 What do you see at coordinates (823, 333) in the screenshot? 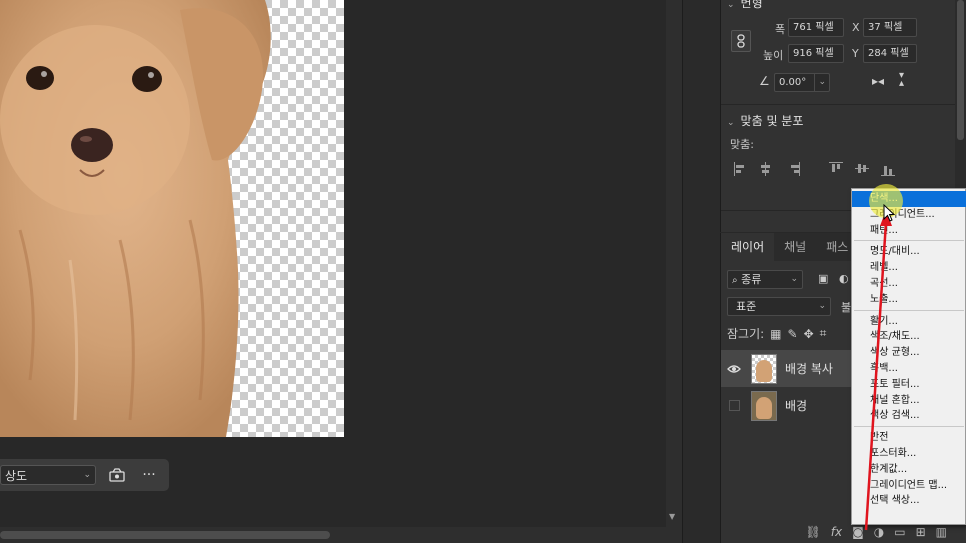
I see `lock-artboard-icon: ⌗` at bounding box center [823, 333].